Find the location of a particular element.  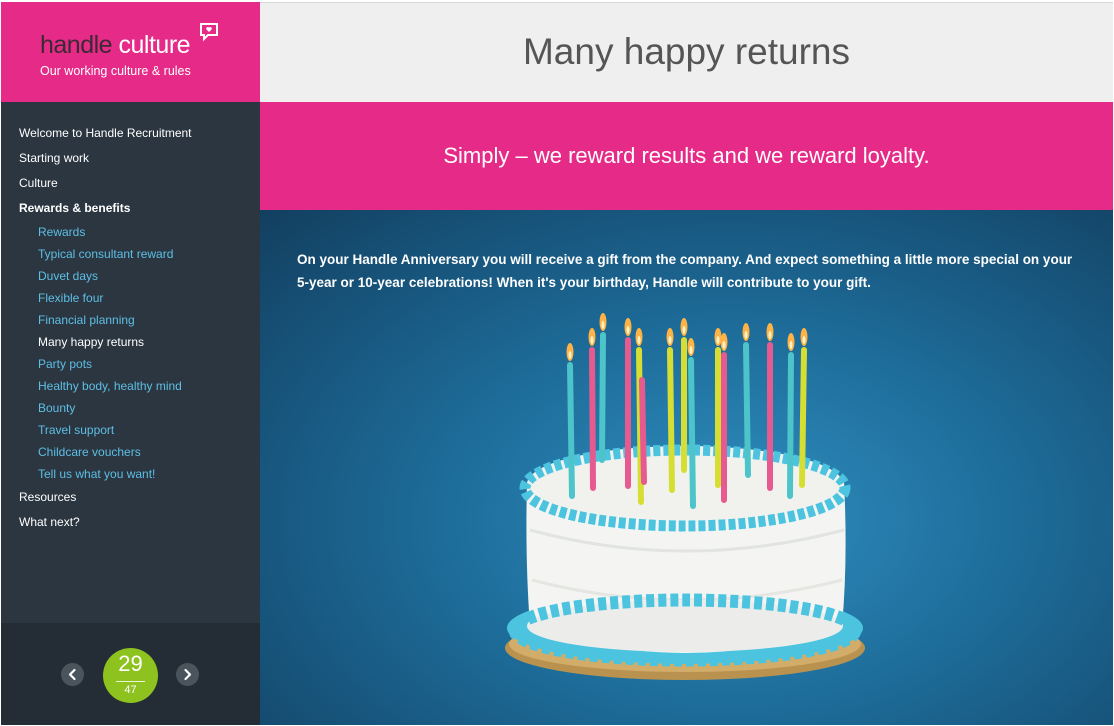

page-counter-badge: 29 47 is located at coordinates (130, 675).